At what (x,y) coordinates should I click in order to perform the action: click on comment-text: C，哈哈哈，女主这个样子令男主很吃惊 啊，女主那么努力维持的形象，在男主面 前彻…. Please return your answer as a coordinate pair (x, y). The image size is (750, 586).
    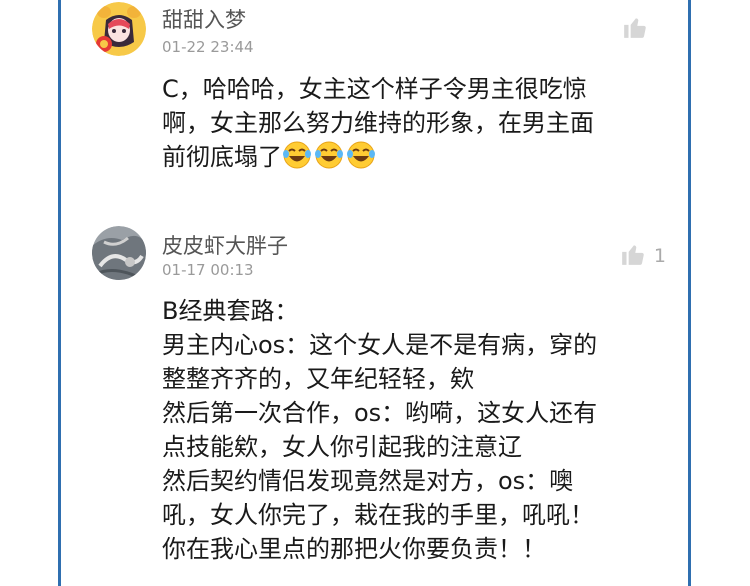
    Looking at the image, I should click on (412, 125).